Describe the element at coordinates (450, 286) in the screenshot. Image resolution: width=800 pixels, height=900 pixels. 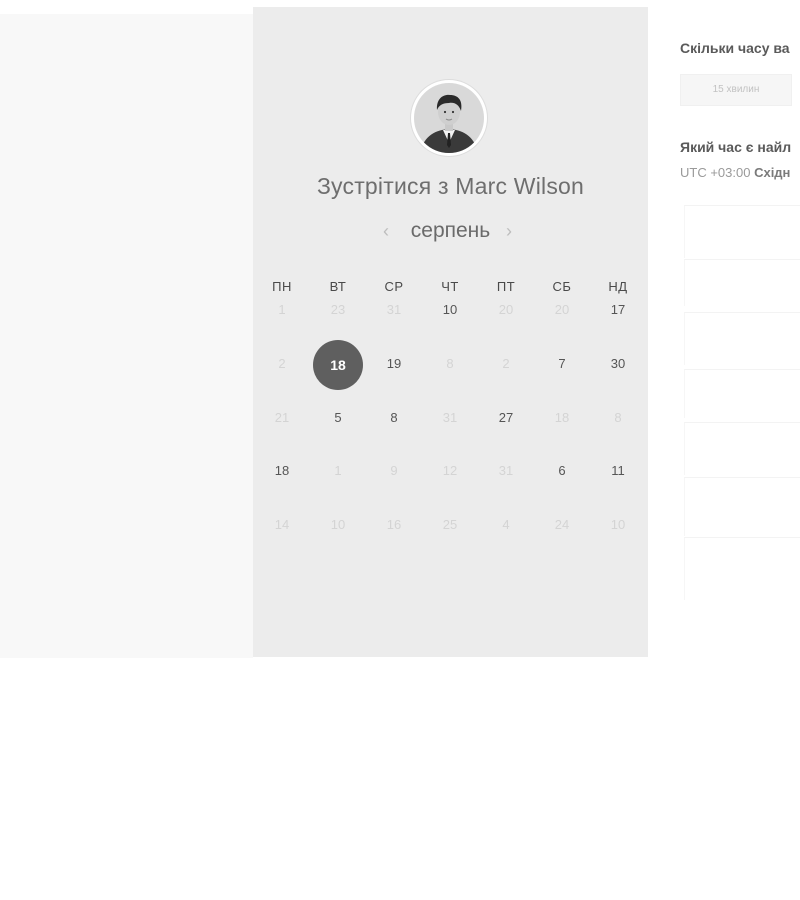
I see `weekday-label: ЧТ` at that location.